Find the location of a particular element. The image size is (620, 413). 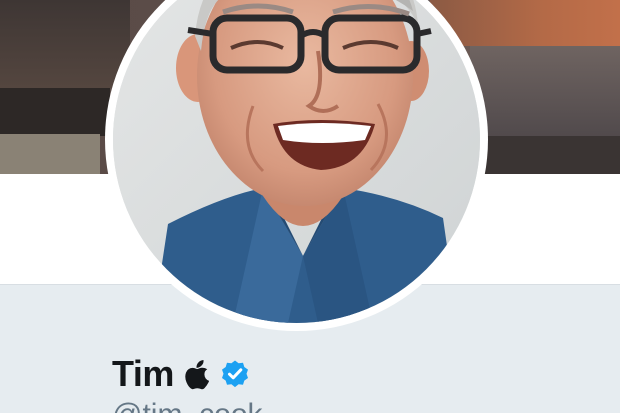

verified-badge-icon is located at coordinates (235, 374).